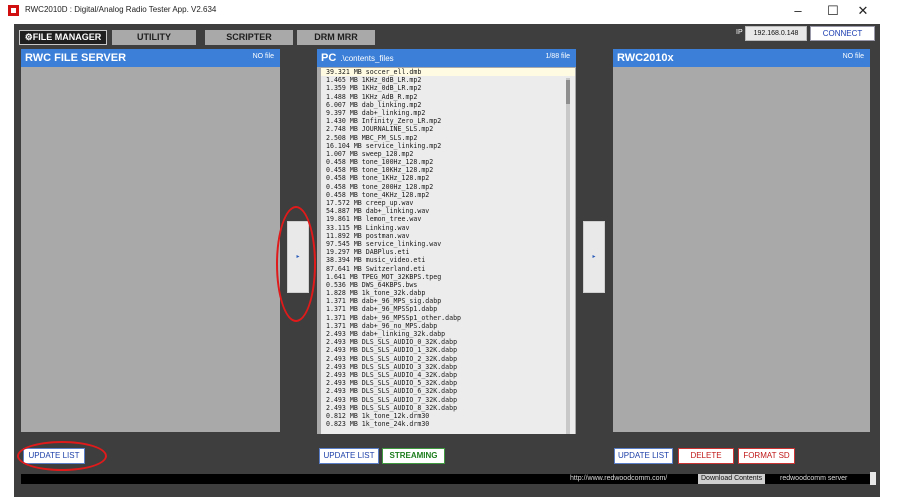 This screenshot has width=899, height=503. I want to click on tab-scripter: SCRIPTER, so click(249, 37).